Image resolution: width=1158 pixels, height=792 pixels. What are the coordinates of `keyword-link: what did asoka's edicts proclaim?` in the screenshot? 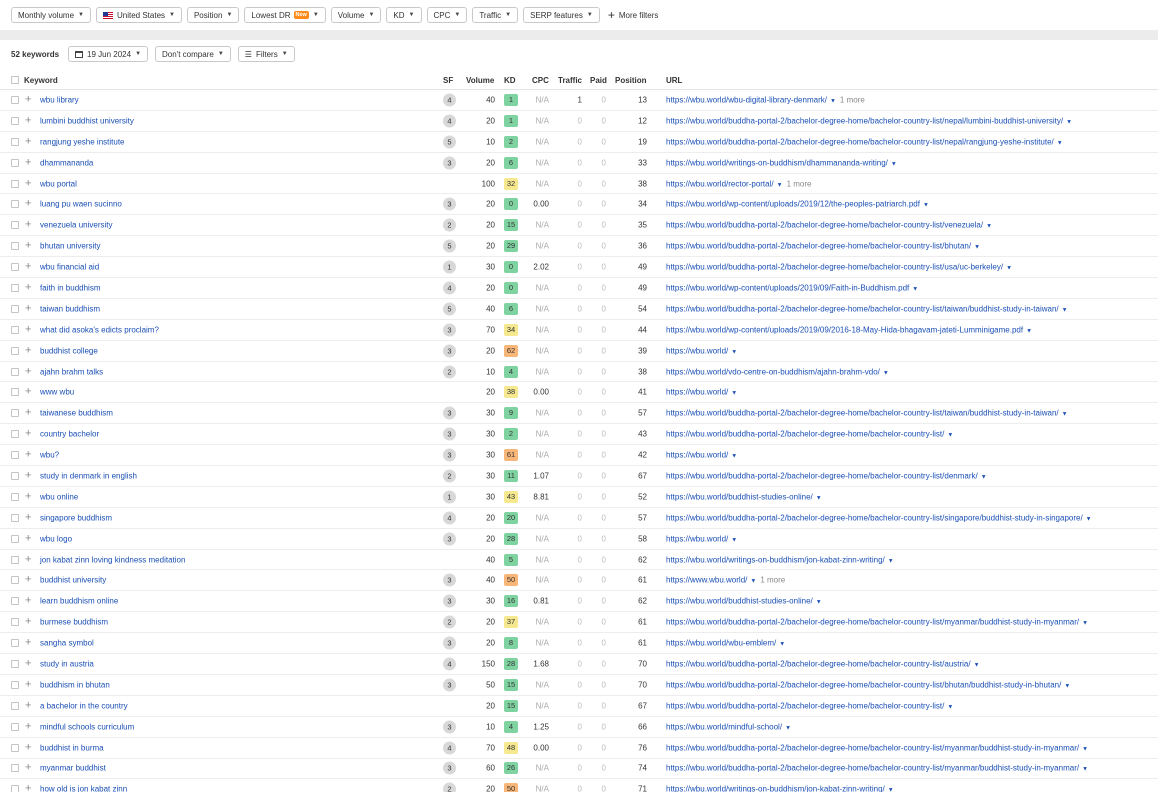 It's located at (99, 329).